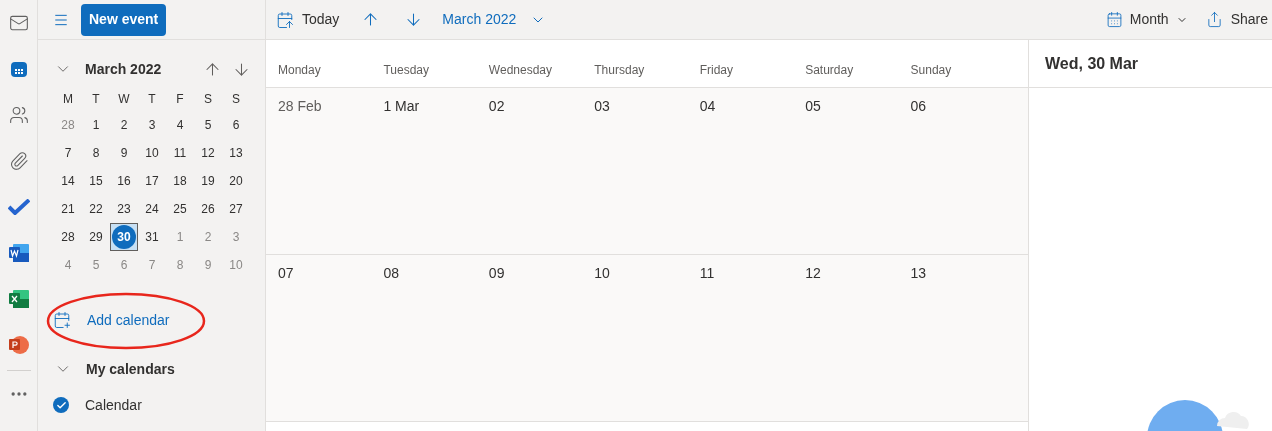 Image resolution: width=1272 pixels, height=431 pixels. I want to click on date-label: 10, so click(647, 273).